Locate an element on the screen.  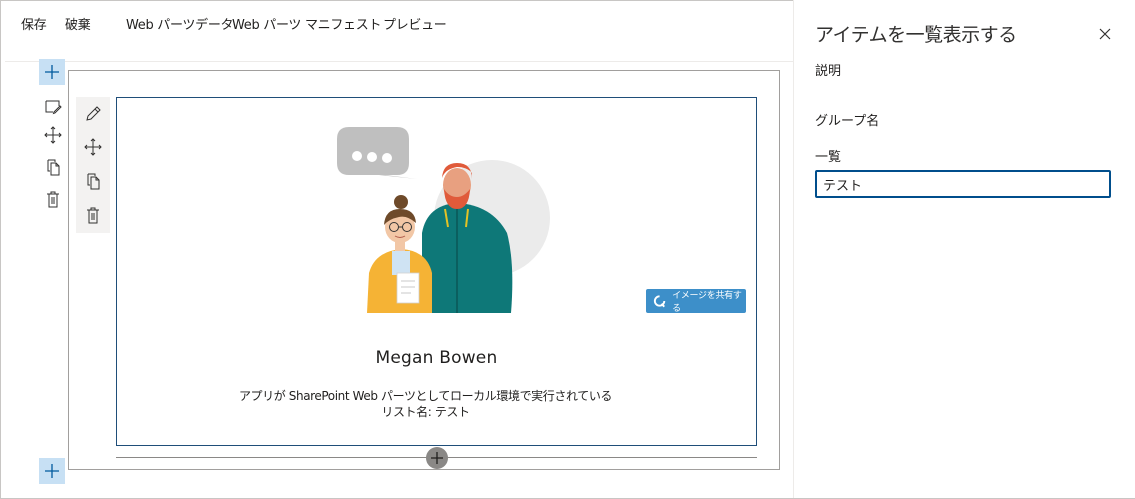
add-section-button-top is located at coordinates (52, 72).